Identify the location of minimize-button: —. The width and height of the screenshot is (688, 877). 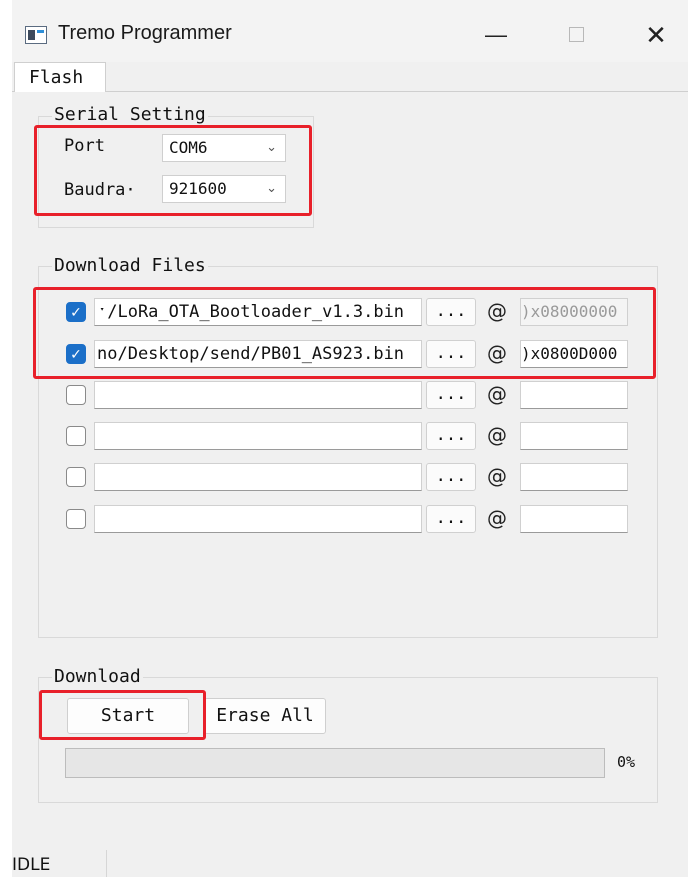
(496, 35).